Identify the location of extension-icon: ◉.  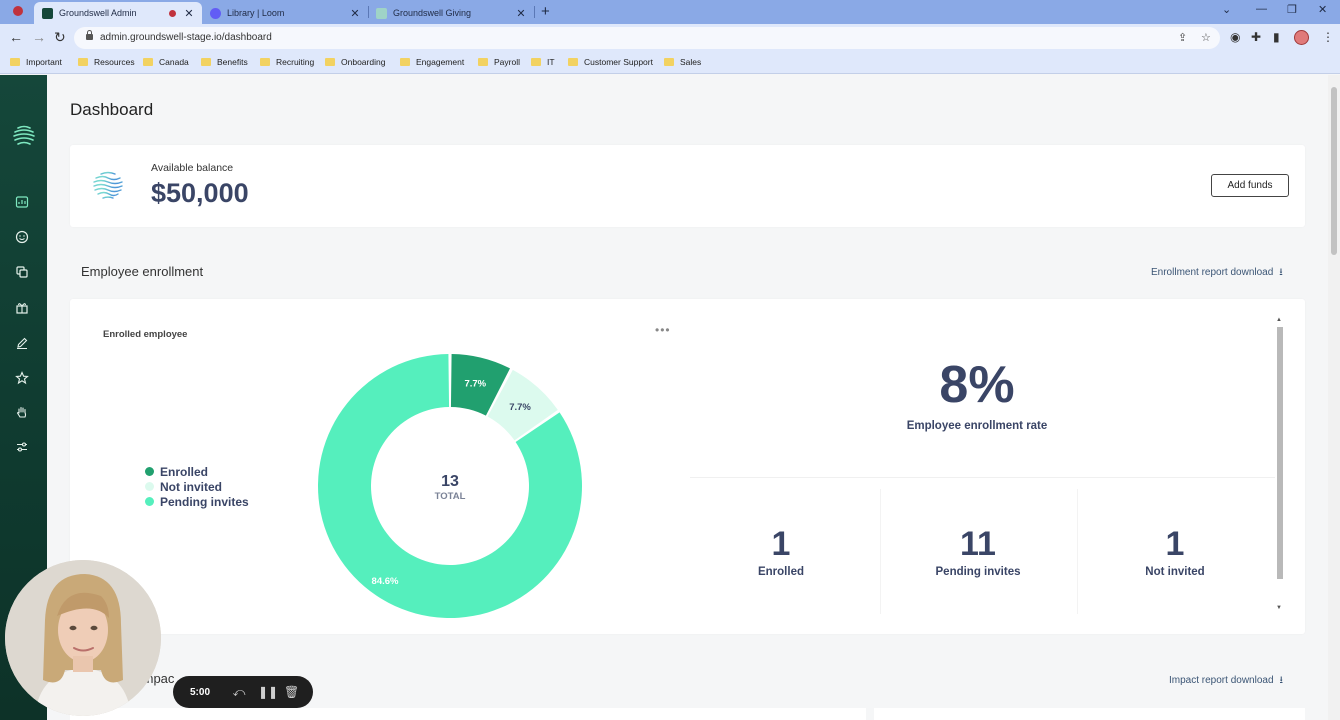
(1235, 37).